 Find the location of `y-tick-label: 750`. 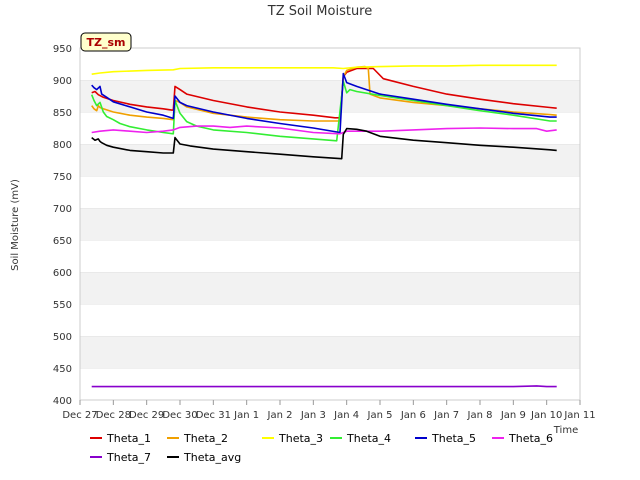

y-tick-label: 750 is located at coordinates (62, 177).